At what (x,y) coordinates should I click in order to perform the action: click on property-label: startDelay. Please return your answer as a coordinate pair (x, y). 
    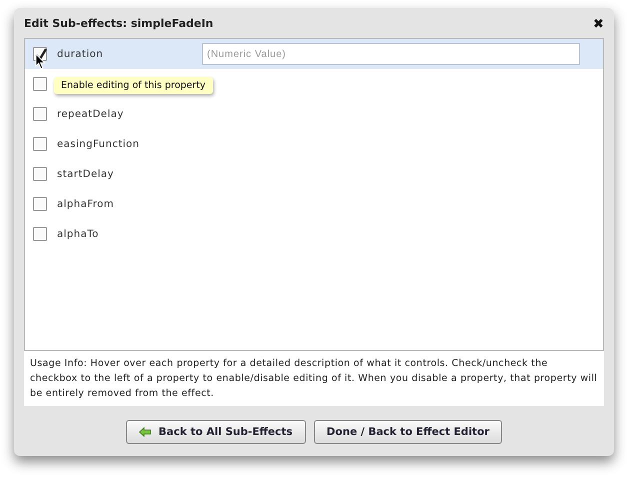
    Looking at the image, I should click on (86, 174).